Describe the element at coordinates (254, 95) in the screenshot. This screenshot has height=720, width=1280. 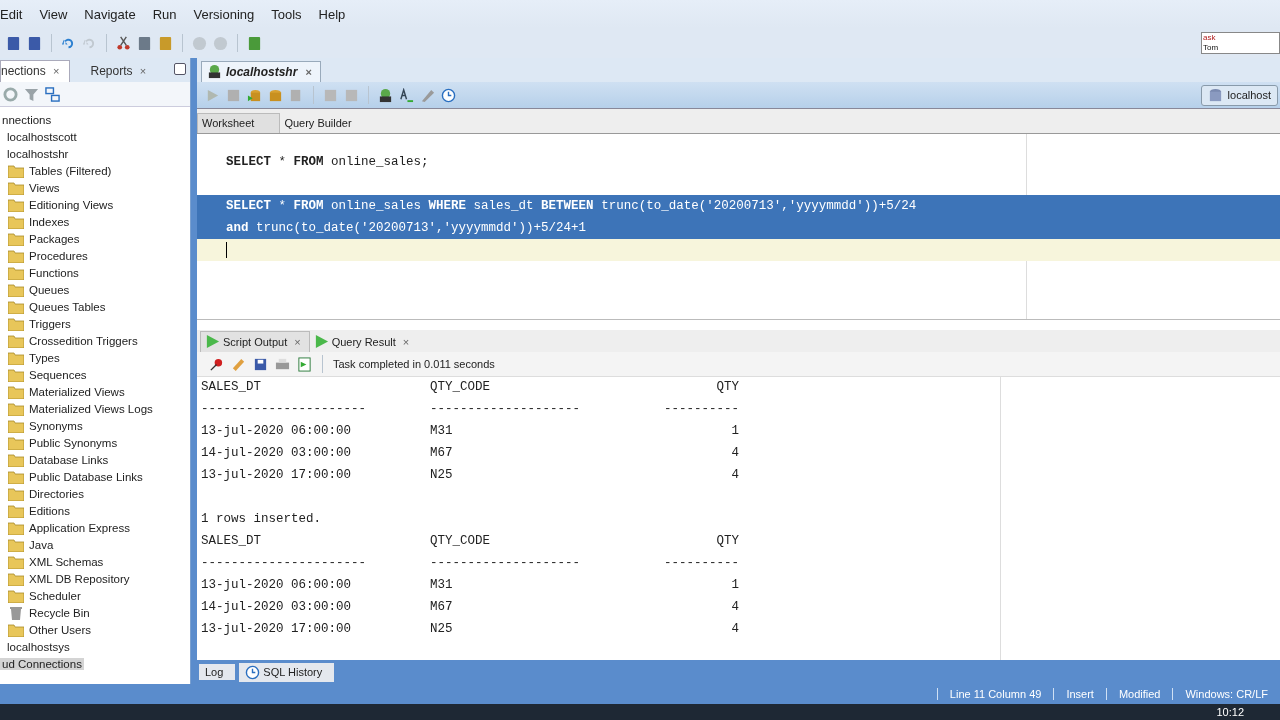
I see `run-script-icon` at that location.